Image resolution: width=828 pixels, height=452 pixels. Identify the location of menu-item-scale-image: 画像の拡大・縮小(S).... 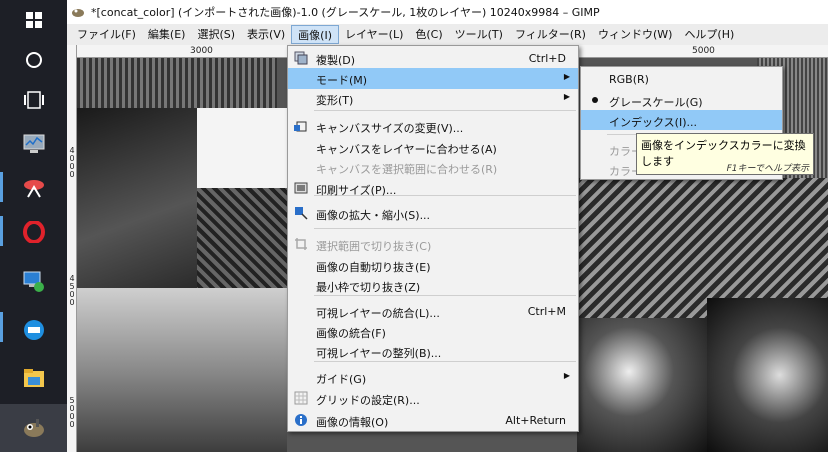
(433, 213).